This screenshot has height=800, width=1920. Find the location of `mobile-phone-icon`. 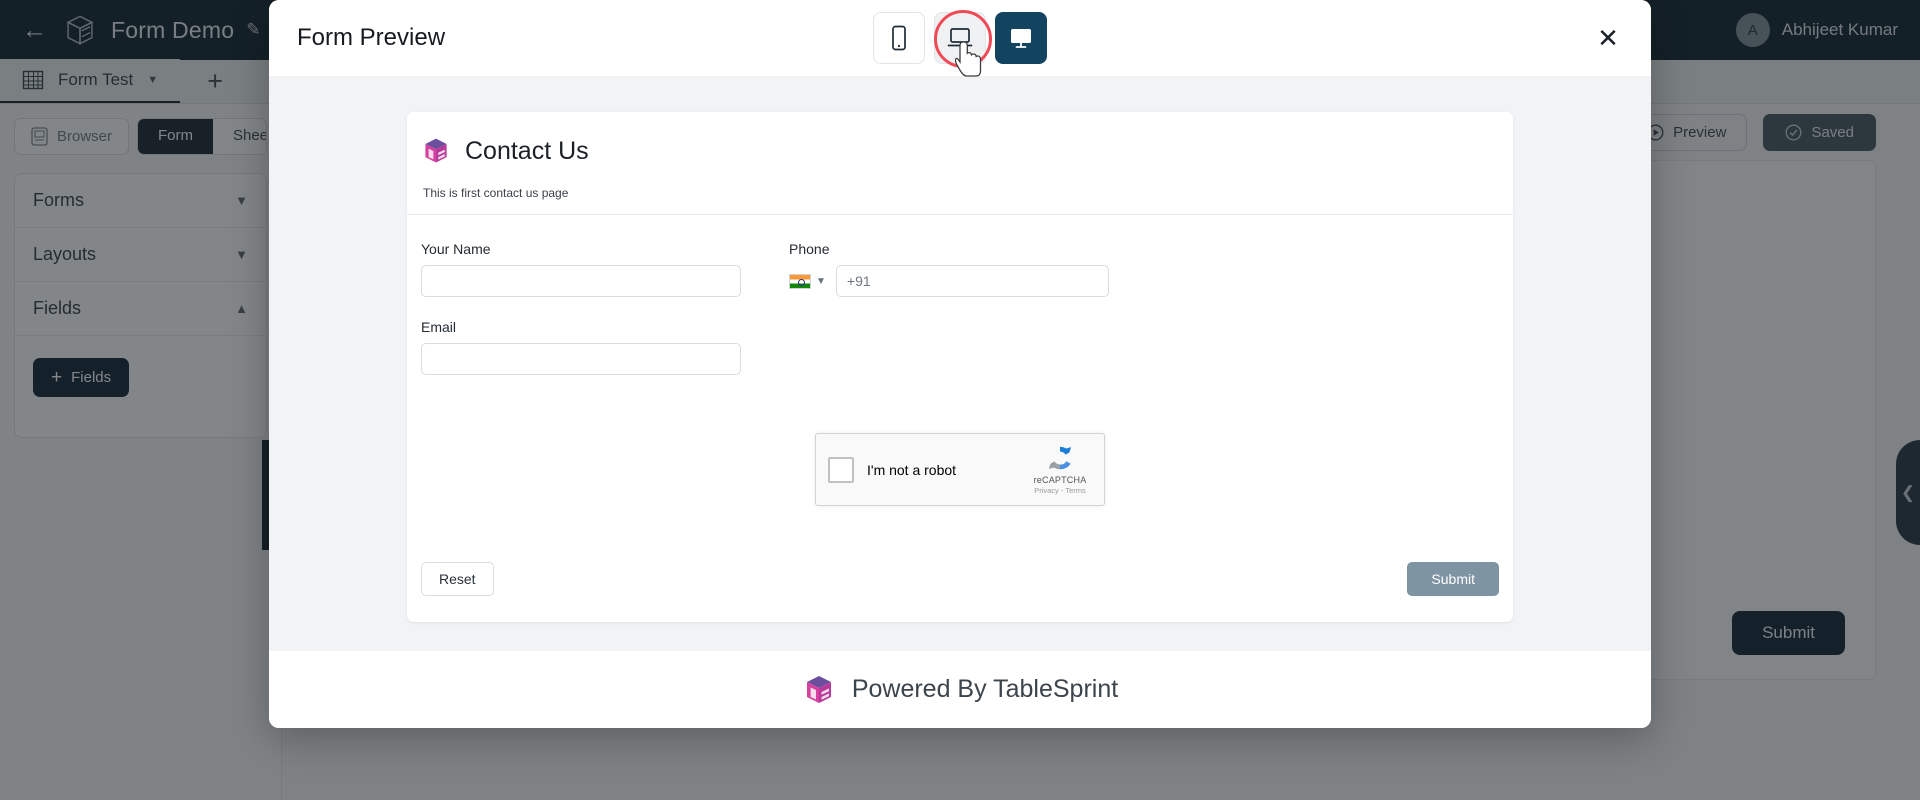

mobile-phone-icon is located at coordinates (899, 38).